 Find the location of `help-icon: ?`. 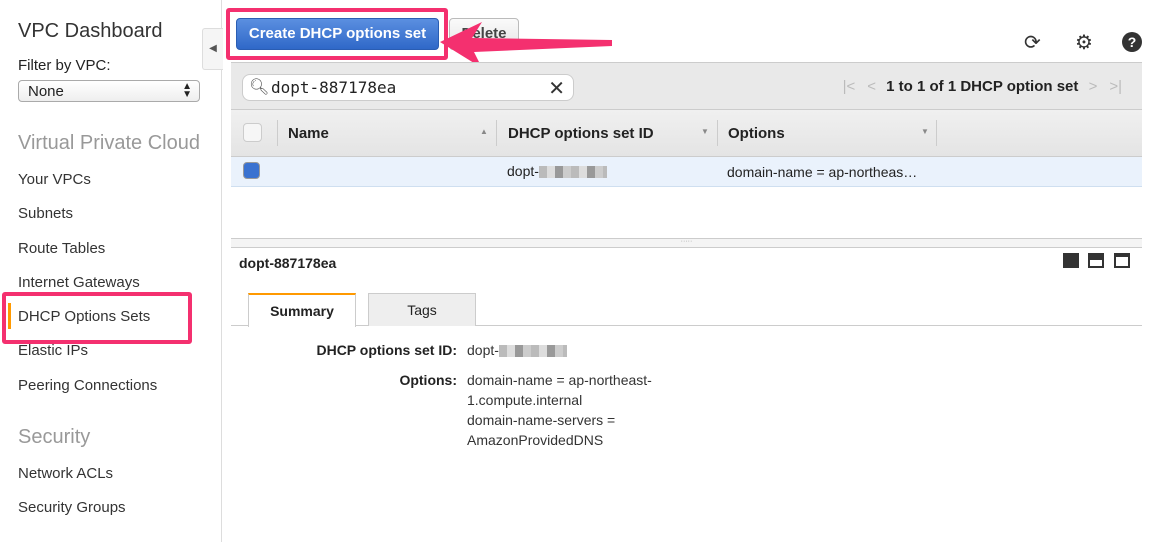

help-icon: ? is located at coordinates (1132, 42).